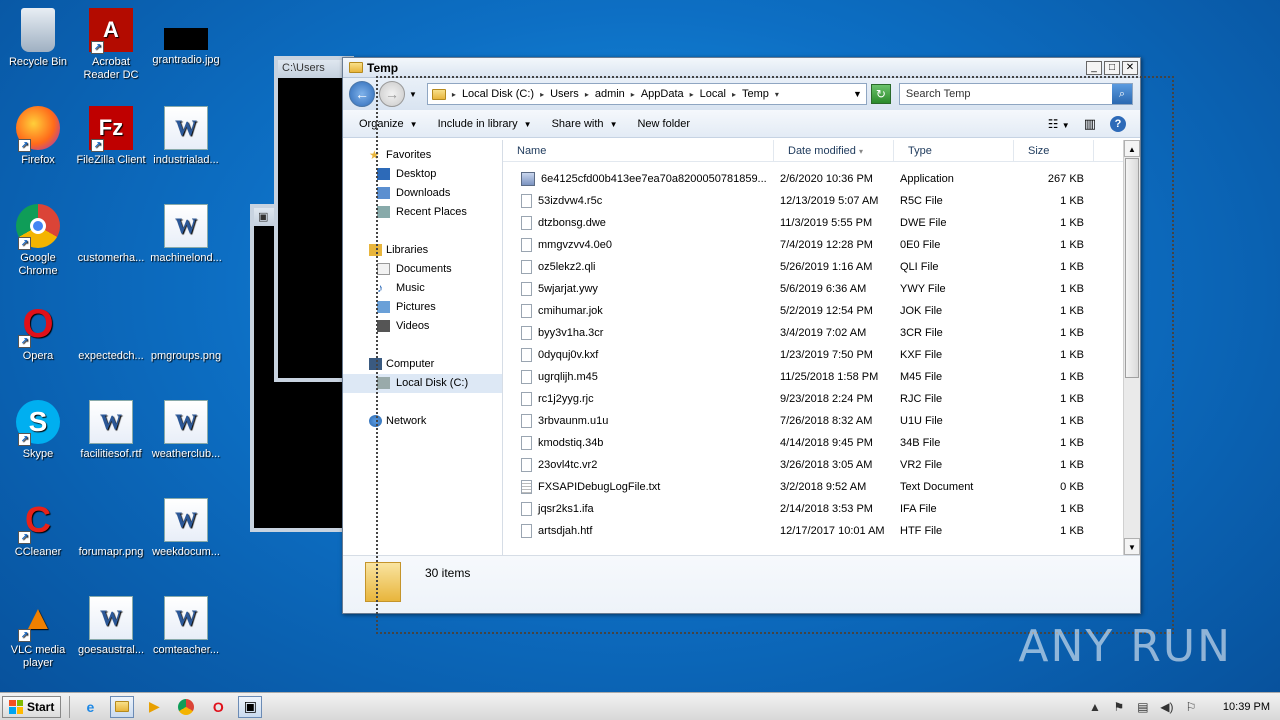 The height and width of the screenshot is (720, 1280). I want to click on desktop-icon-chrome: ↗ Google Chrome, so click(38, 241).